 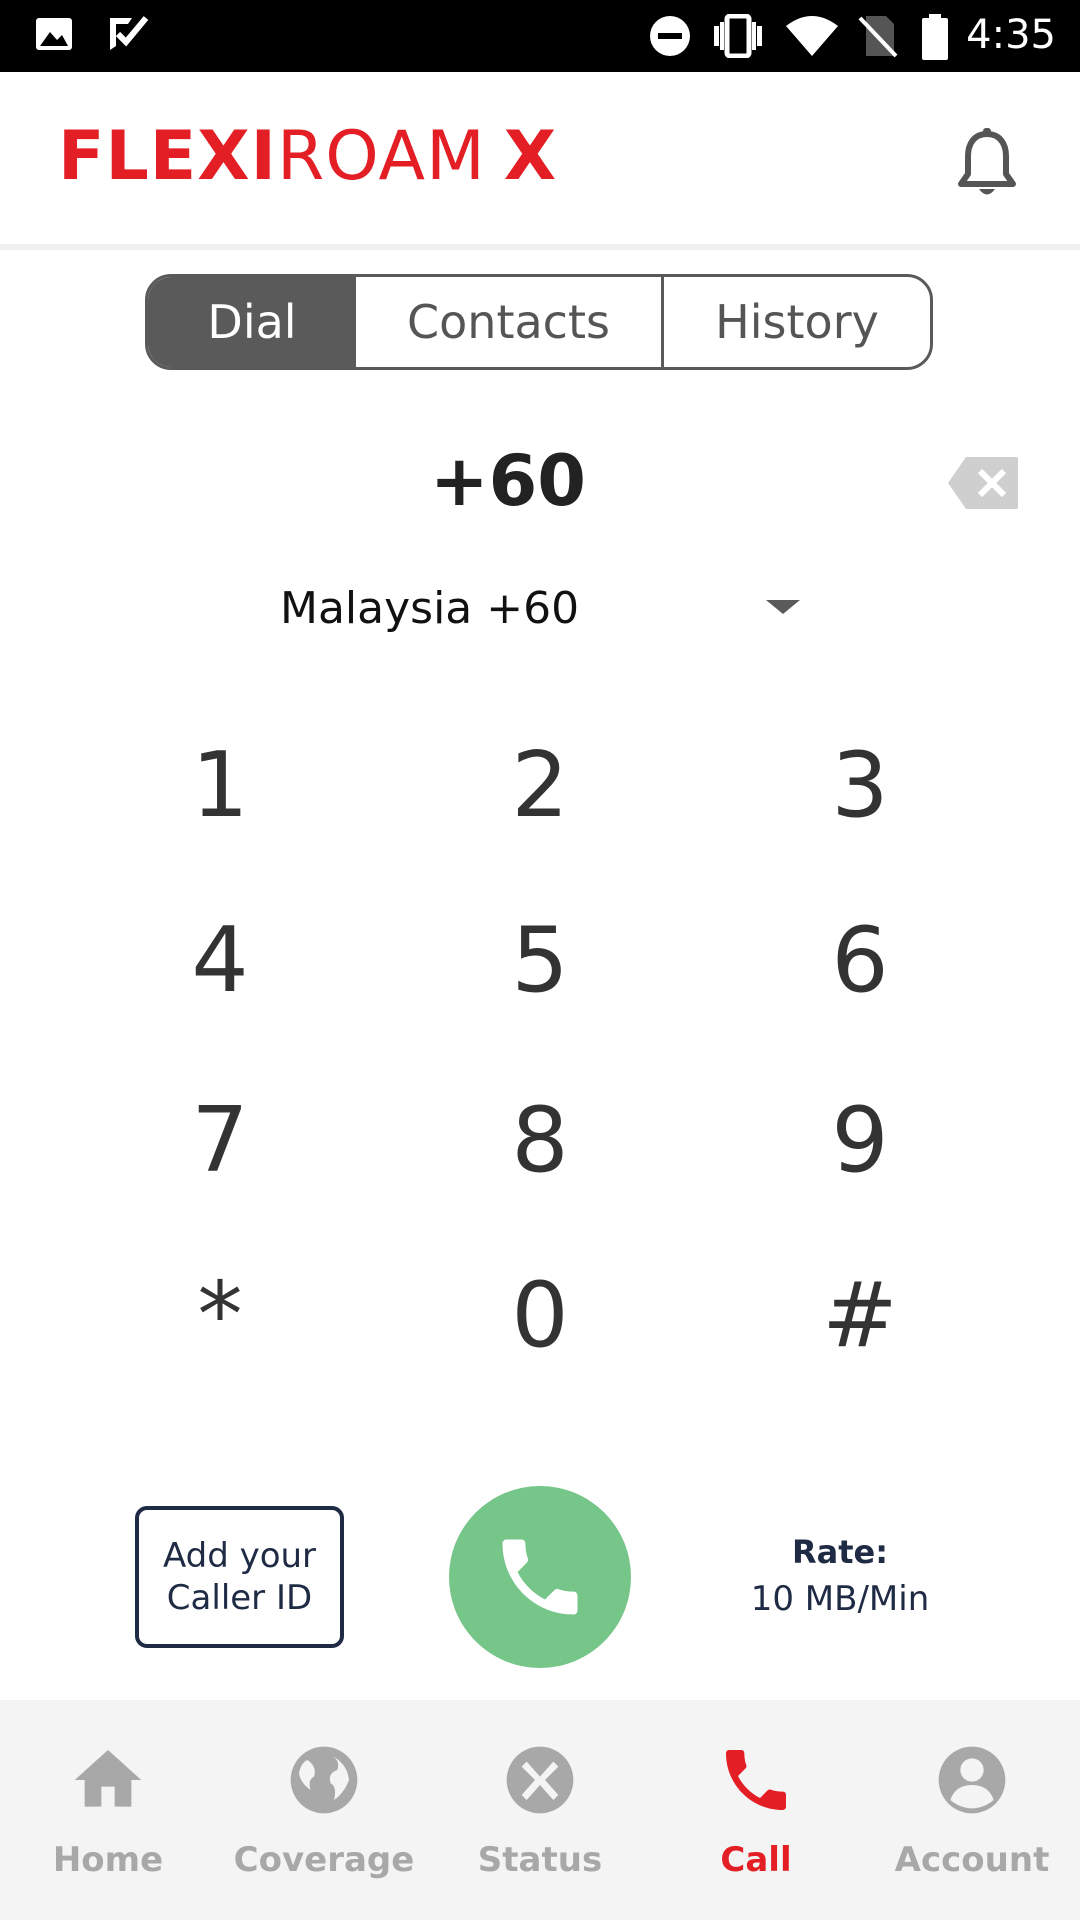 What do you see at coordinates (510, 322) in the screenshot?
I see `tab-contacts: Contacts` at bounding box center [510, 322].